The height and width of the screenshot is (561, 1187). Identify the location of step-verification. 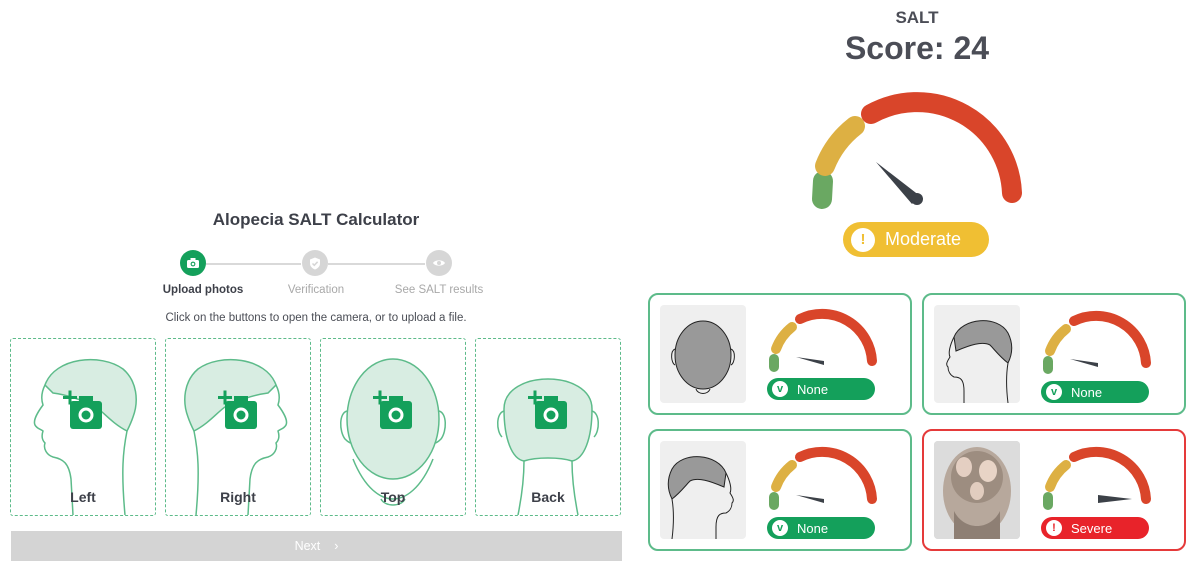
(315, 263).